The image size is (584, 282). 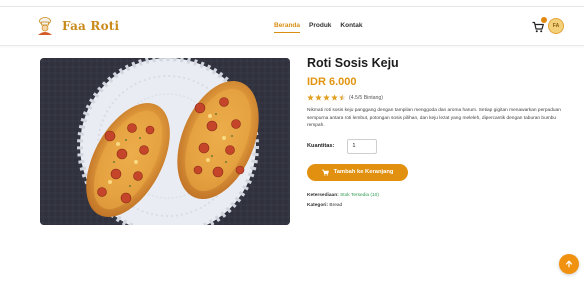 I want to click on category-row: Kategori: Bread, so click(x=438, y=206).